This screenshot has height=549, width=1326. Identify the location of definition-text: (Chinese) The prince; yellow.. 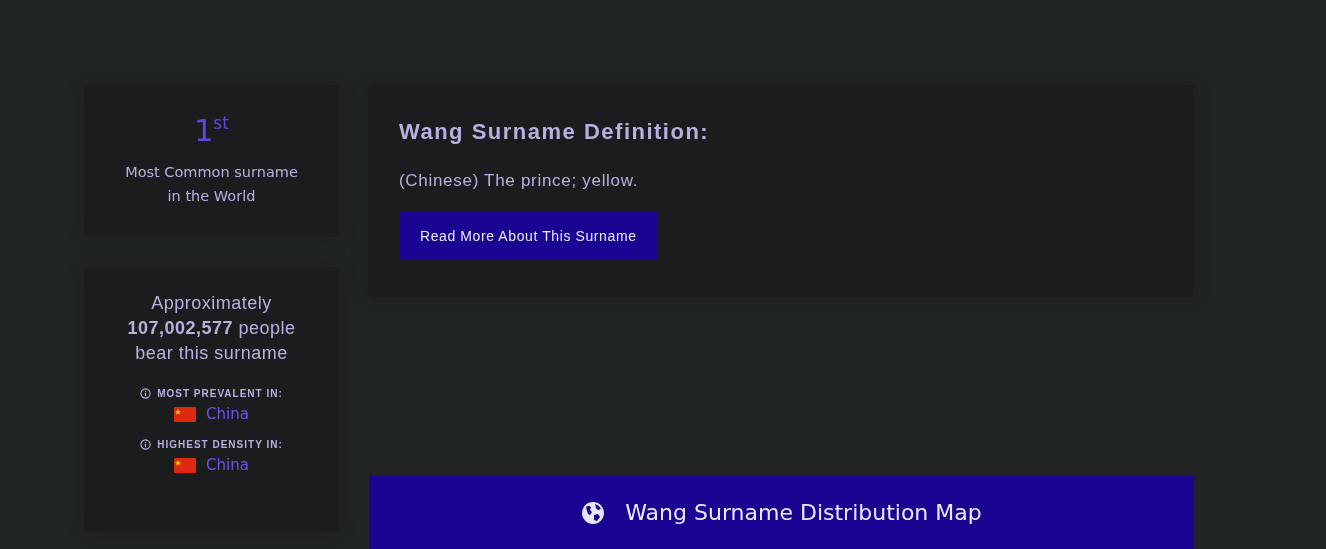
(519, 181).